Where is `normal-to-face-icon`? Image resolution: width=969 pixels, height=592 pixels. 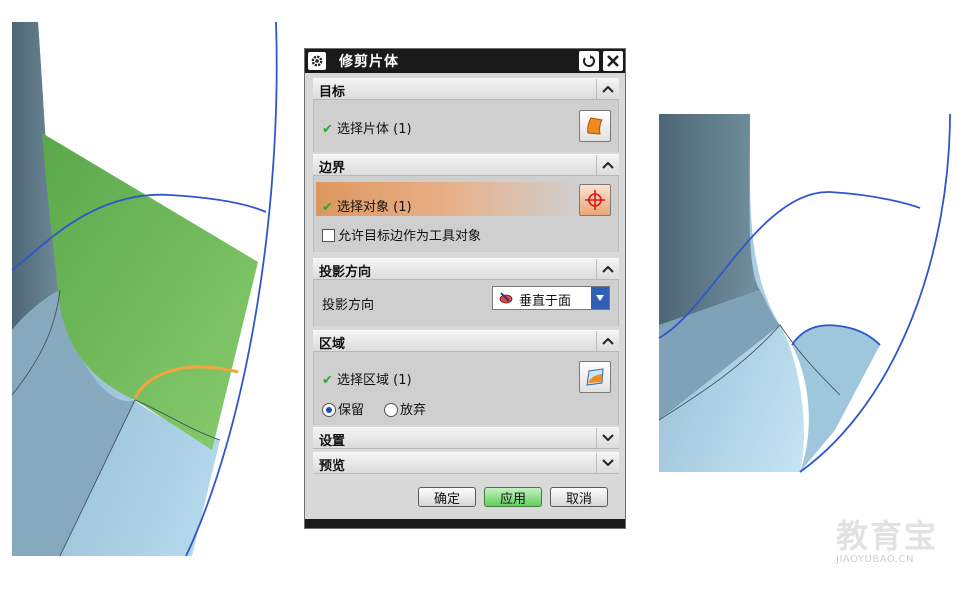 normal-to-face-icon is located at coordinates (506, 298).